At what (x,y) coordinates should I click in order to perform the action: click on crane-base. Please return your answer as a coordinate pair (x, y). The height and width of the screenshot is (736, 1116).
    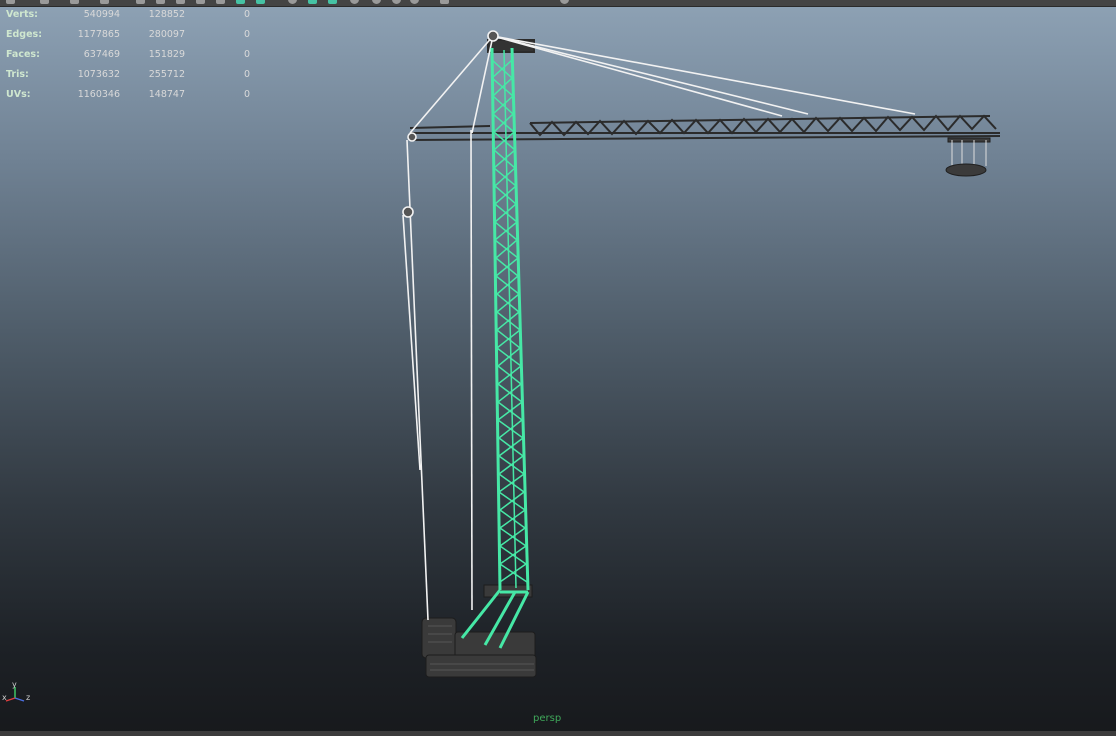
    Looking at the image, I should click on (479, 631).